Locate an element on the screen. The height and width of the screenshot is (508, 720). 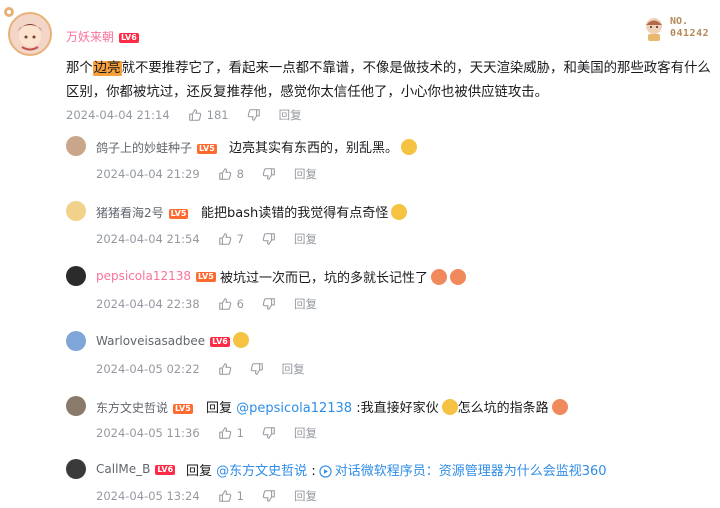
reply-username: pepsicola12138 LV5 is located at coordinates (156, 276).